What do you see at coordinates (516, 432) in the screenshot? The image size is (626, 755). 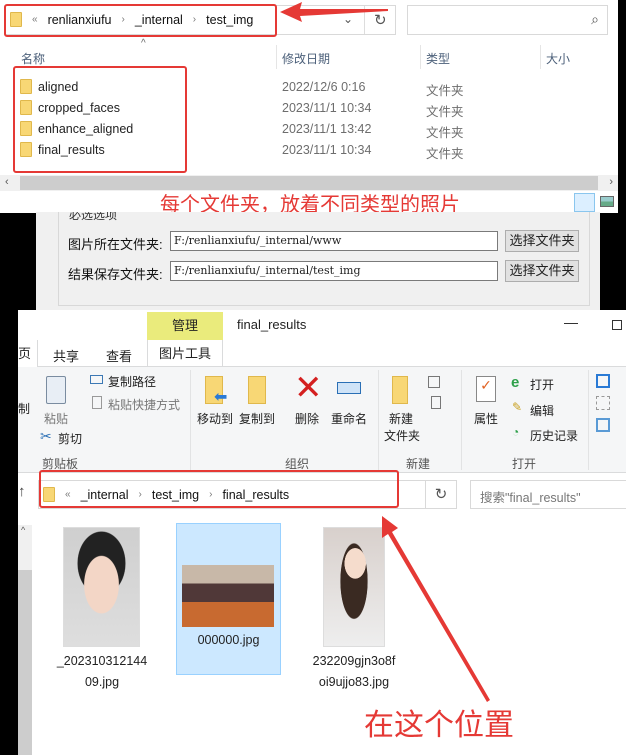 I see `history-icon: ◔` at bounding box center [516, 432].